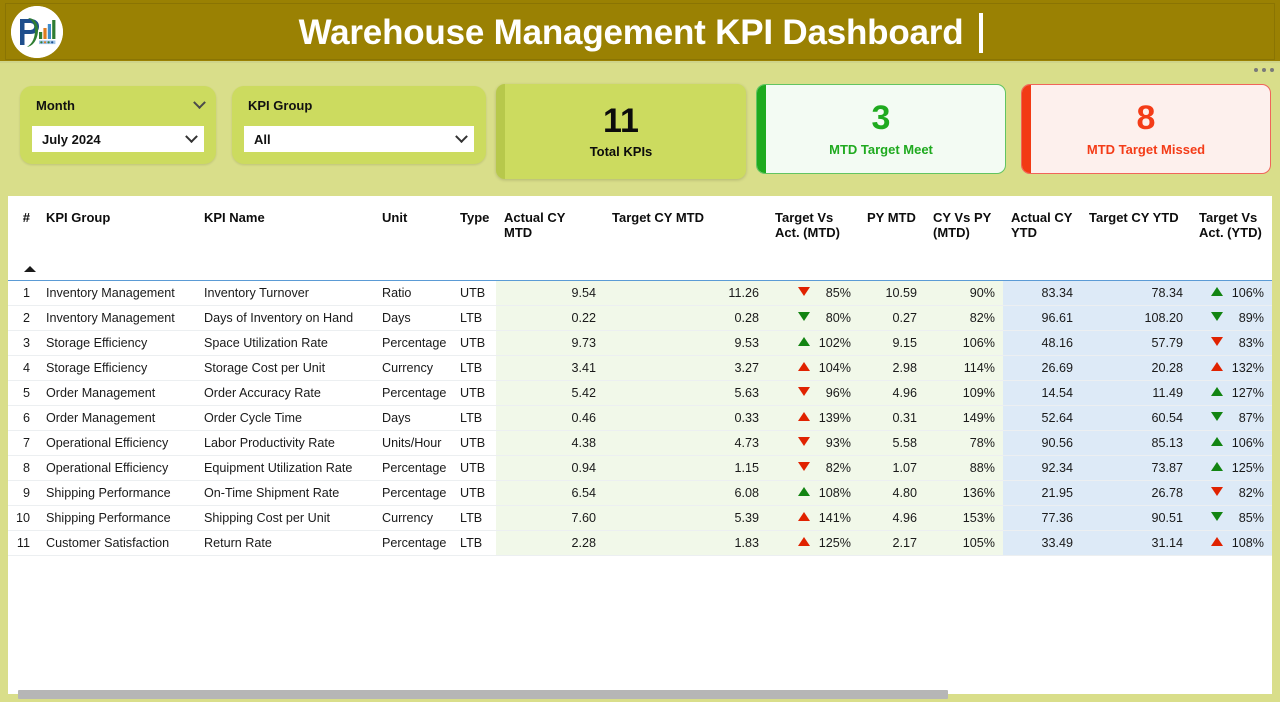 Image resolution: width=1280 pixels, height=702 pixels. I want to click on col-header-unit: Unit, so click(413, 238).